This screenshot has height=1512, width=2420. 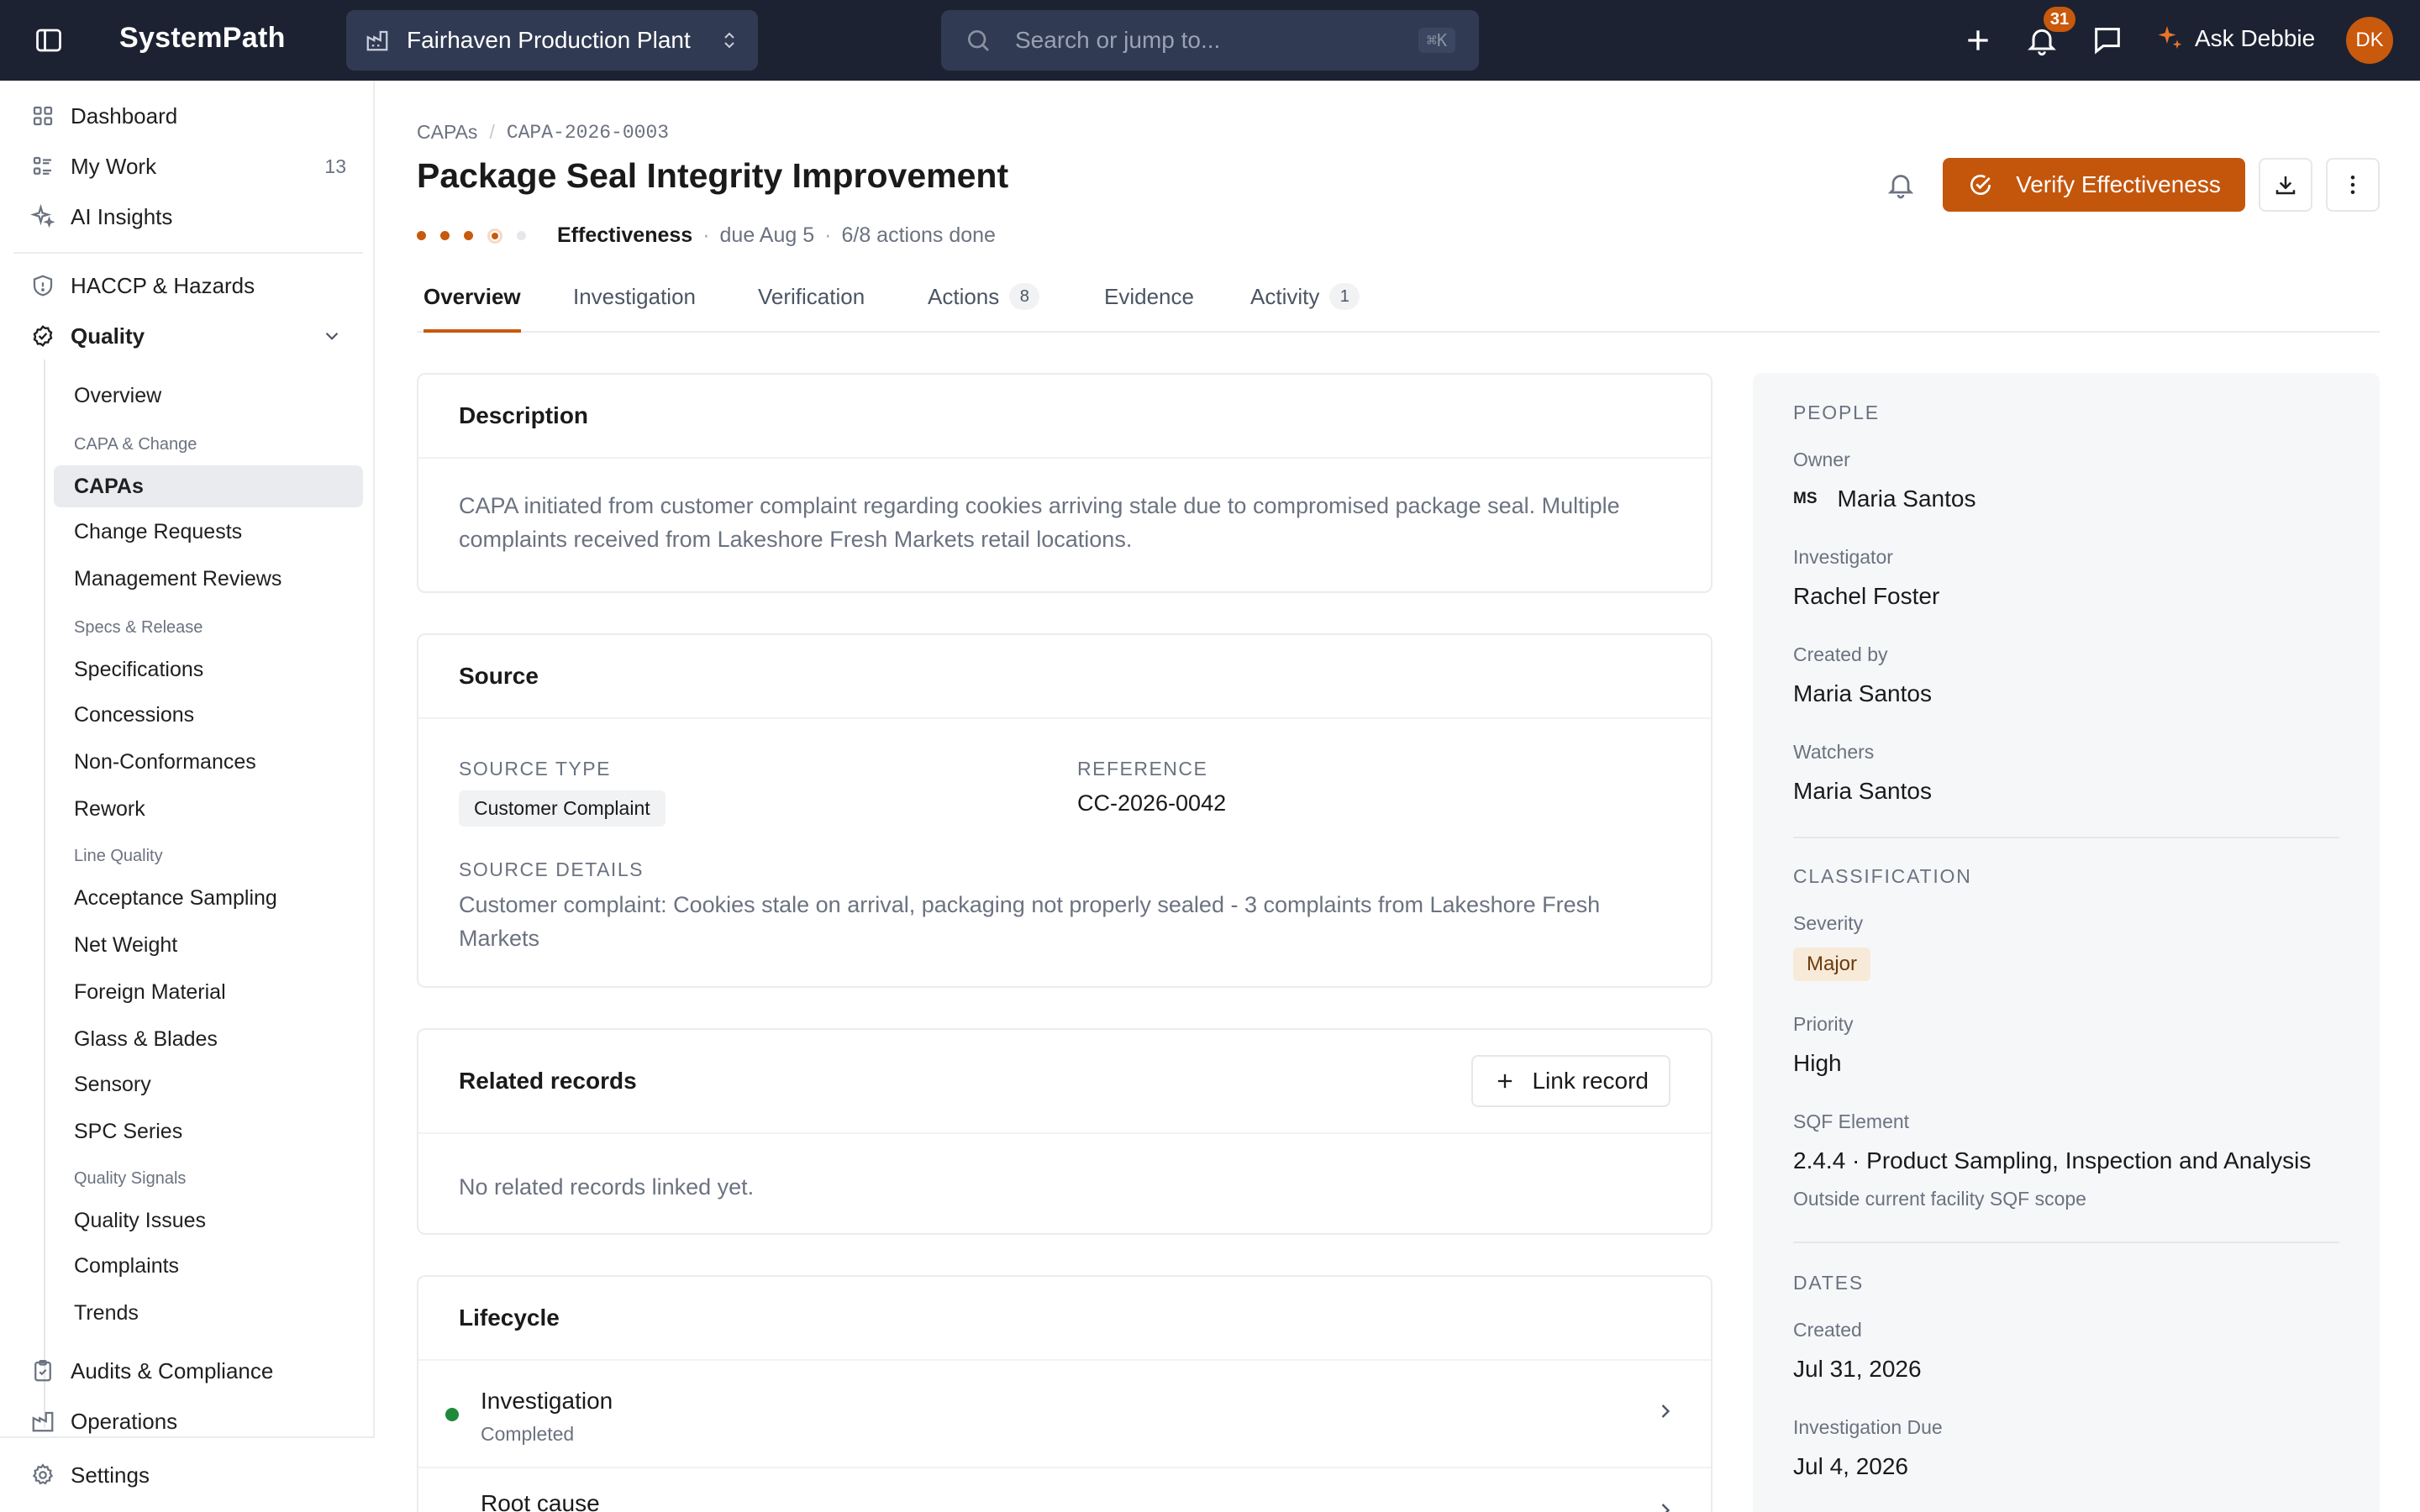 I want to click on sidebar-subitem-foreign-material: Foreign Material, so click(x=208, y=992).